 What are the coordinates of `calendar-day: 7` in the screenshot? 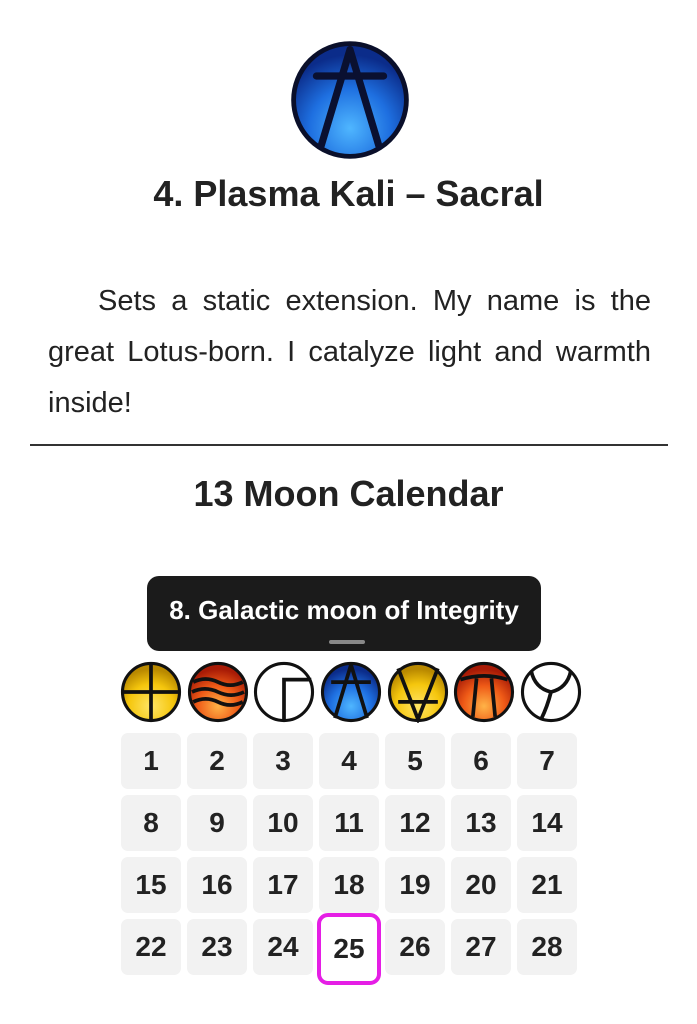 It's located at (547, 761).